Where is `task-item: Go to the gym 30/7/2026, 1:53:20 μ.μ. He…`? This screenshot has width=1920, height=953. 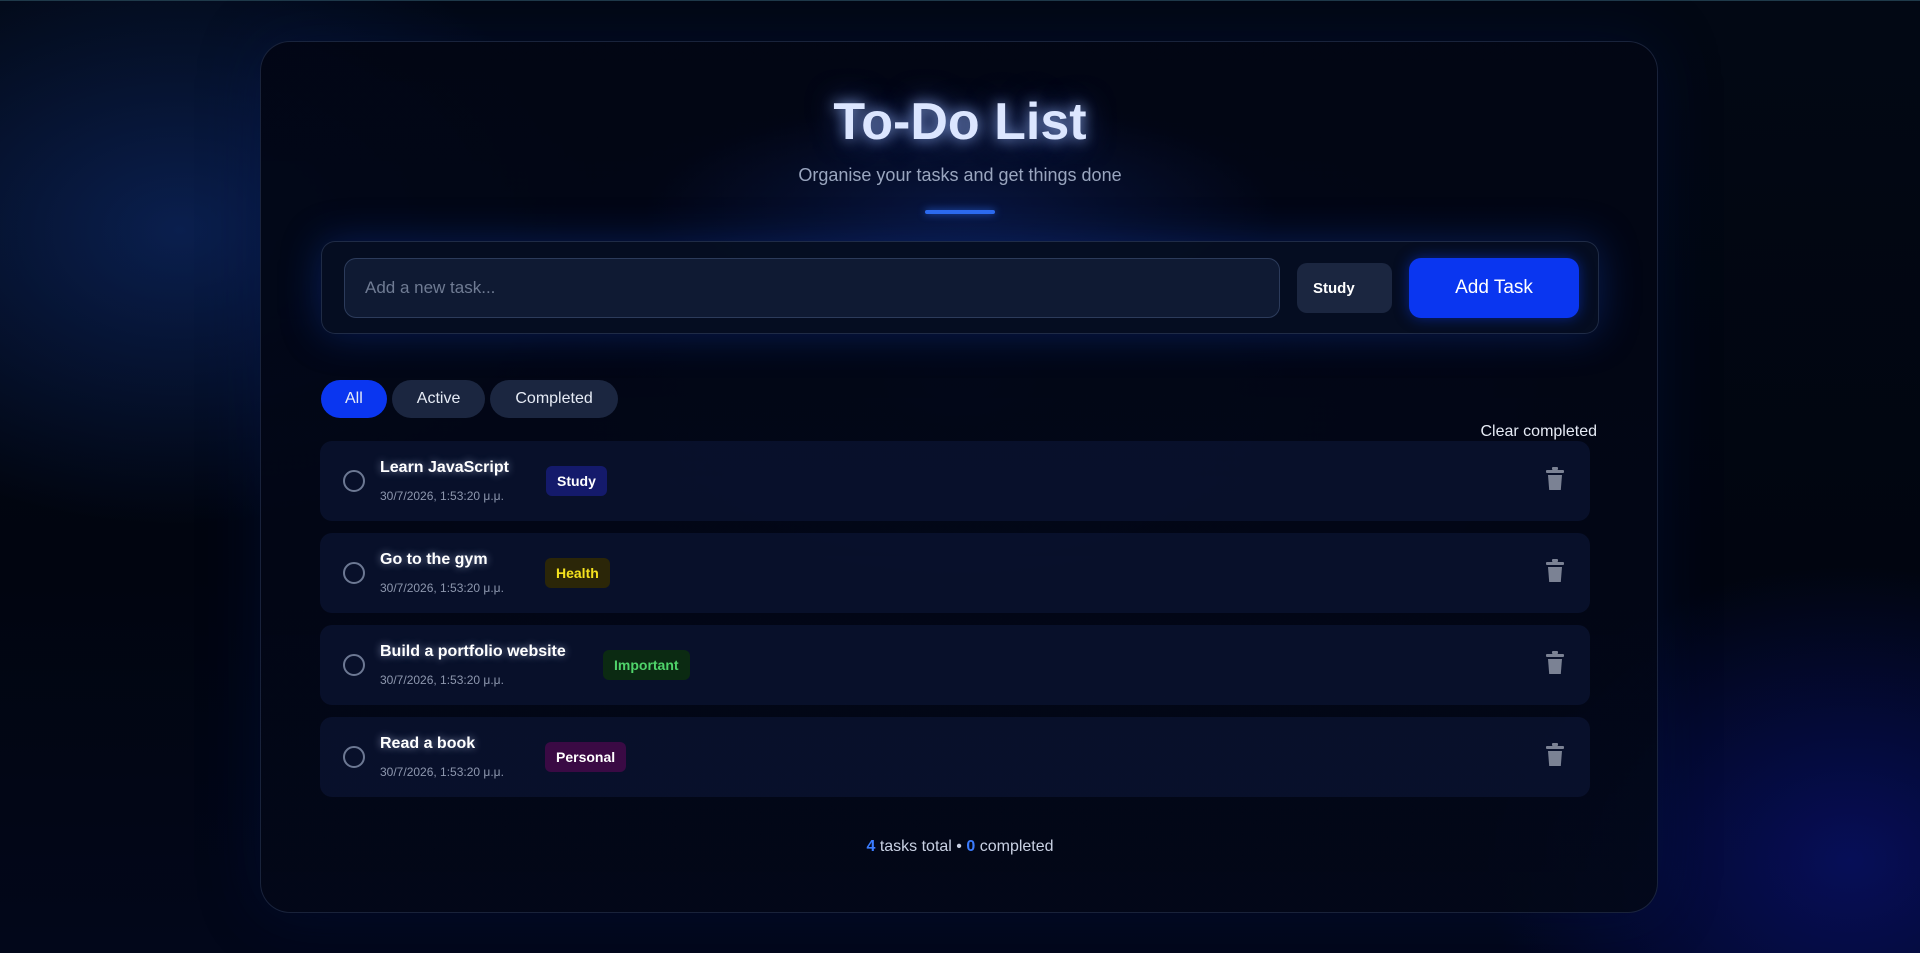
task-item: Go to the gym 30/7/2026, 1:53:20 μ.μ. He… is located at coordinates (955, 573).